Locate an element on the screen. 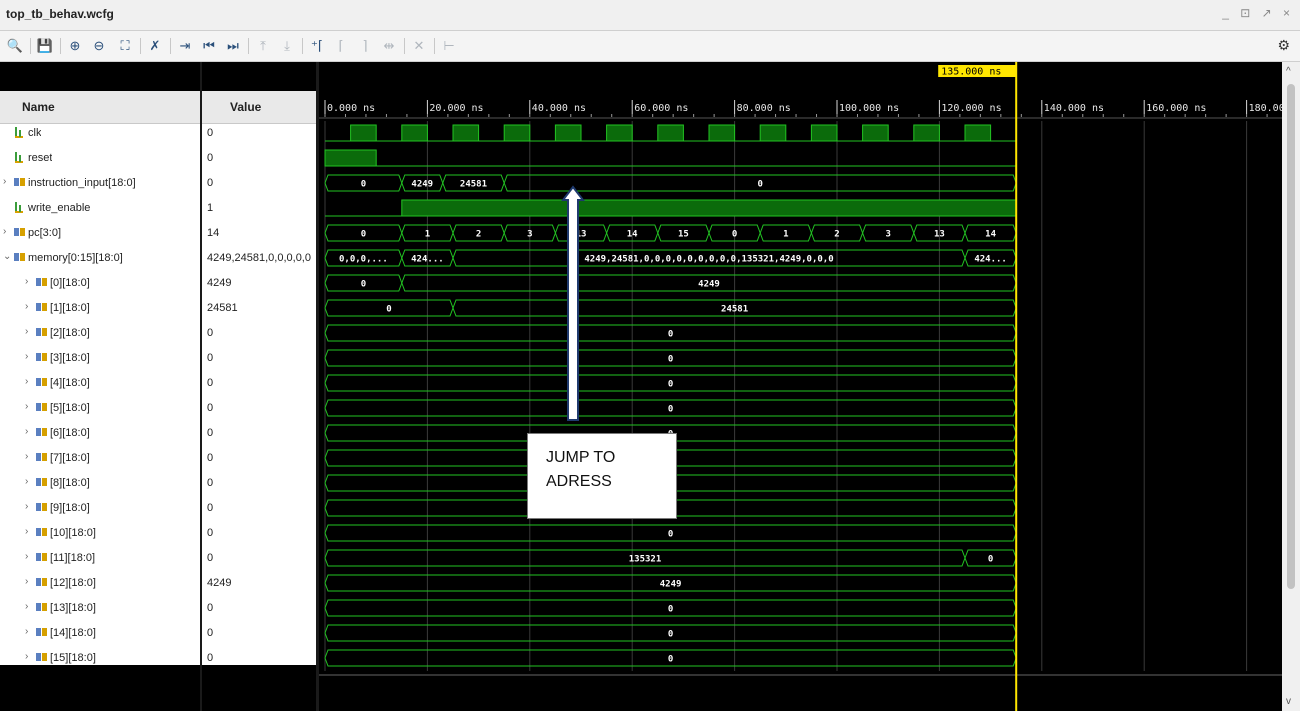 This screenshot has height=711, width=1300. signal-name: [10][18:0] is located at coordinates (73, 533).